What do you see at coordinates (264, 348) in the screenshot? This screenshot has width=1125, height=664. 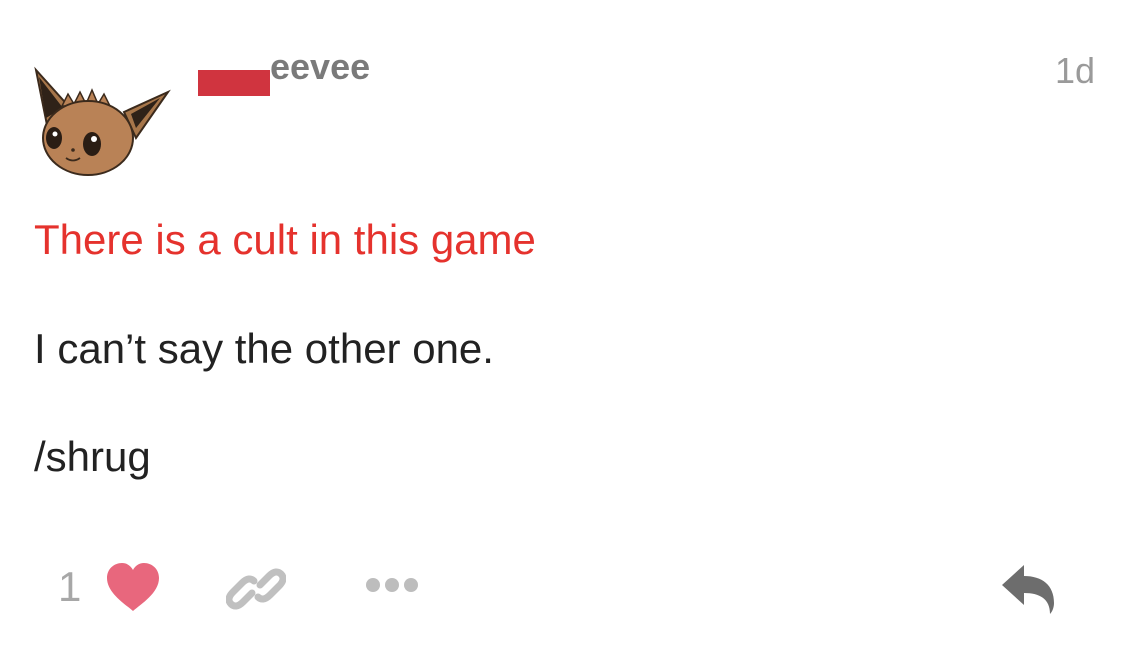 I see `post-body-line: I can’t say the other one.` at bounding box center [264, 348].